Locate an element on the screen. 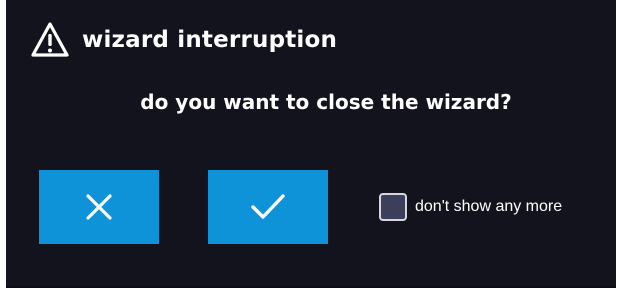 This screenshot has height=294, width=620. confirm-button is located at coordinates (268, 207).